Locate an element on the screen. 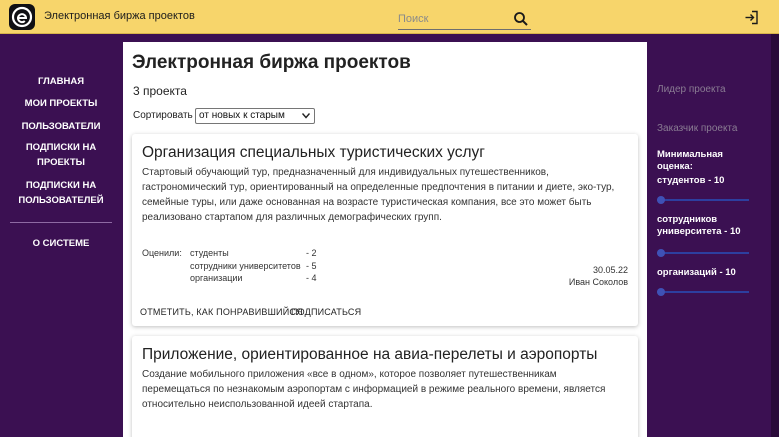 The height and width of the screenshot is (437, 779). sidebar-item-project-subscriptions: ПОДПИСКИ НА ПРОЕКТЫ is located at coordinates (61, 155).